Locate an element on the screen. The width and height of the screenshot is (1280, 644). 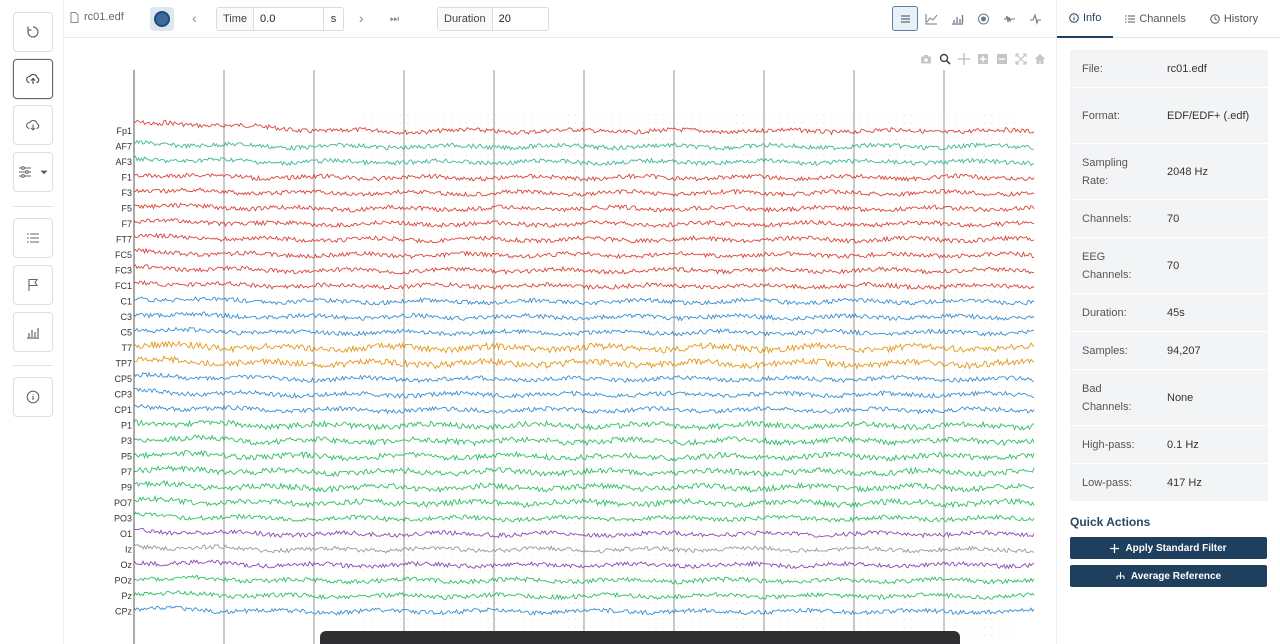
channel-label: FC3 is located at coordinates (123, 271).